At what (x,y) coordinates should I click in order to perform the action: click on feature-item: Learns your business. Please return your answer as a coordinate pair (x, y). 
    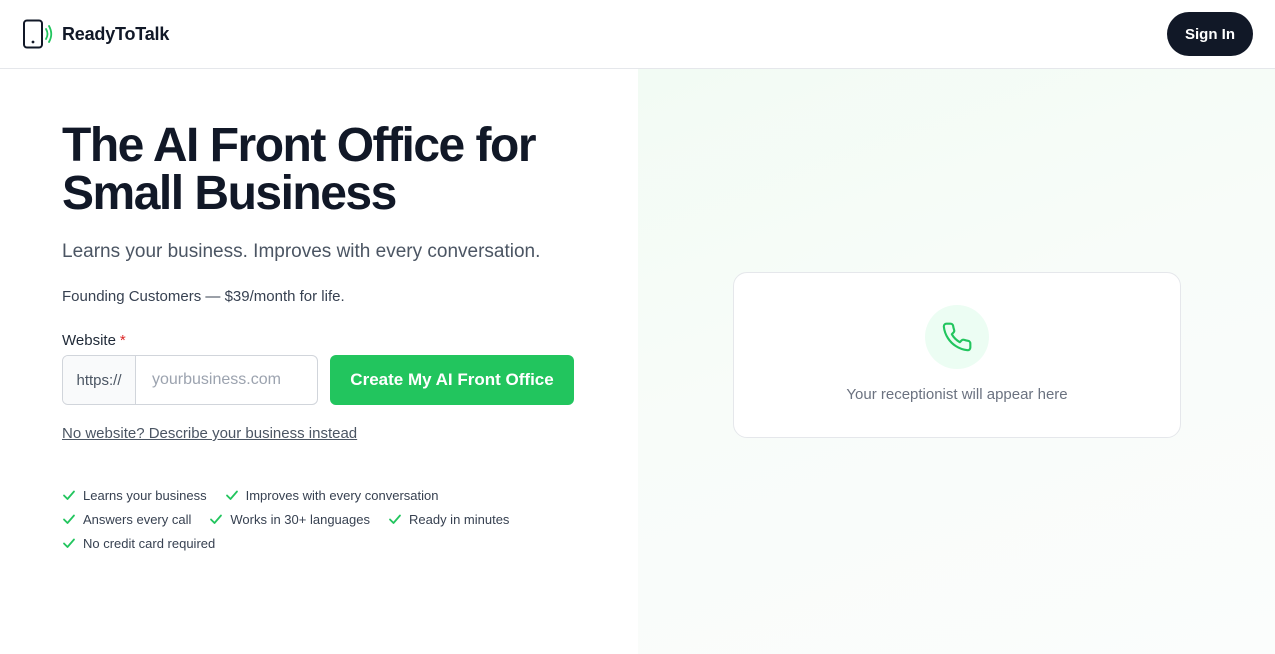
    Looking at the image, I should click on (134, 495).